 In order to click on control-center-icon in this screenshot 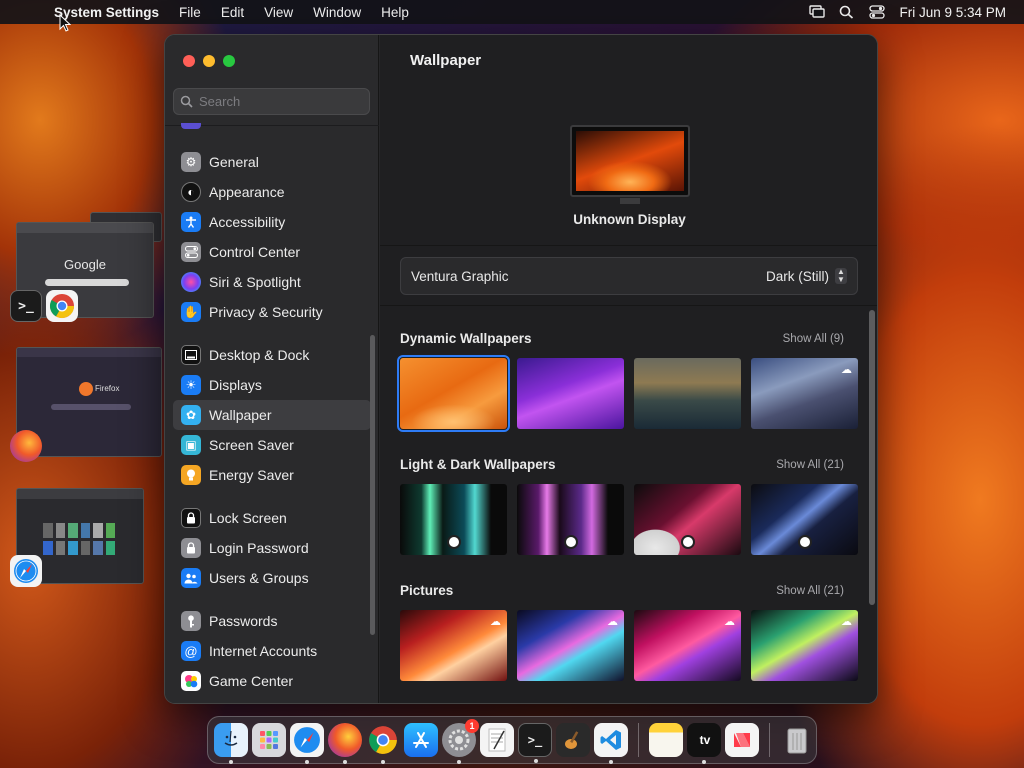, I will do `click(877, 12)`.